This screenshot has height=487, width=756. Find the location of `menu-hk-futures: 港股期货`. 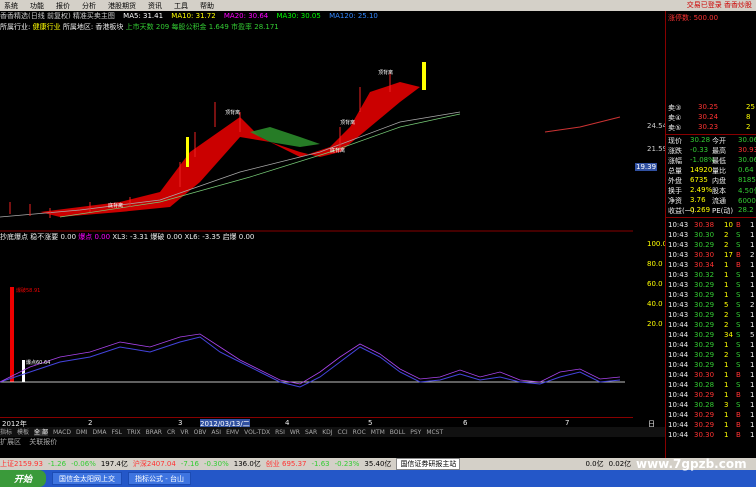

menu-hk-futures: 港股期货 is located at coordinates (122, 6).